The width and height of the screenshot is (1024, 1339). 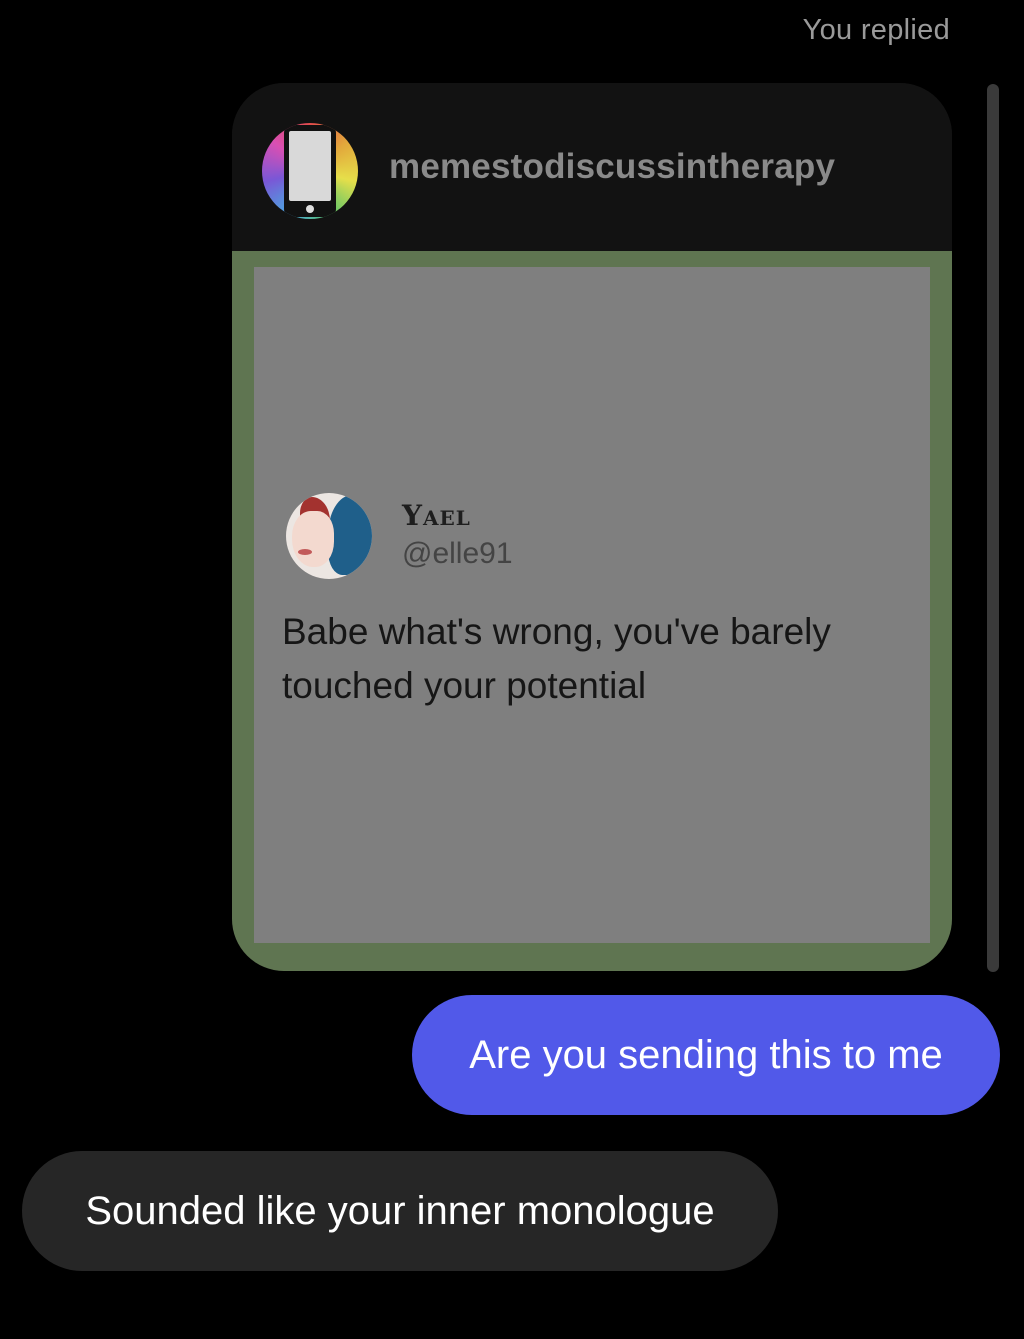 I want to click on phone-app-logo-icon, so click(x=310, y=171).